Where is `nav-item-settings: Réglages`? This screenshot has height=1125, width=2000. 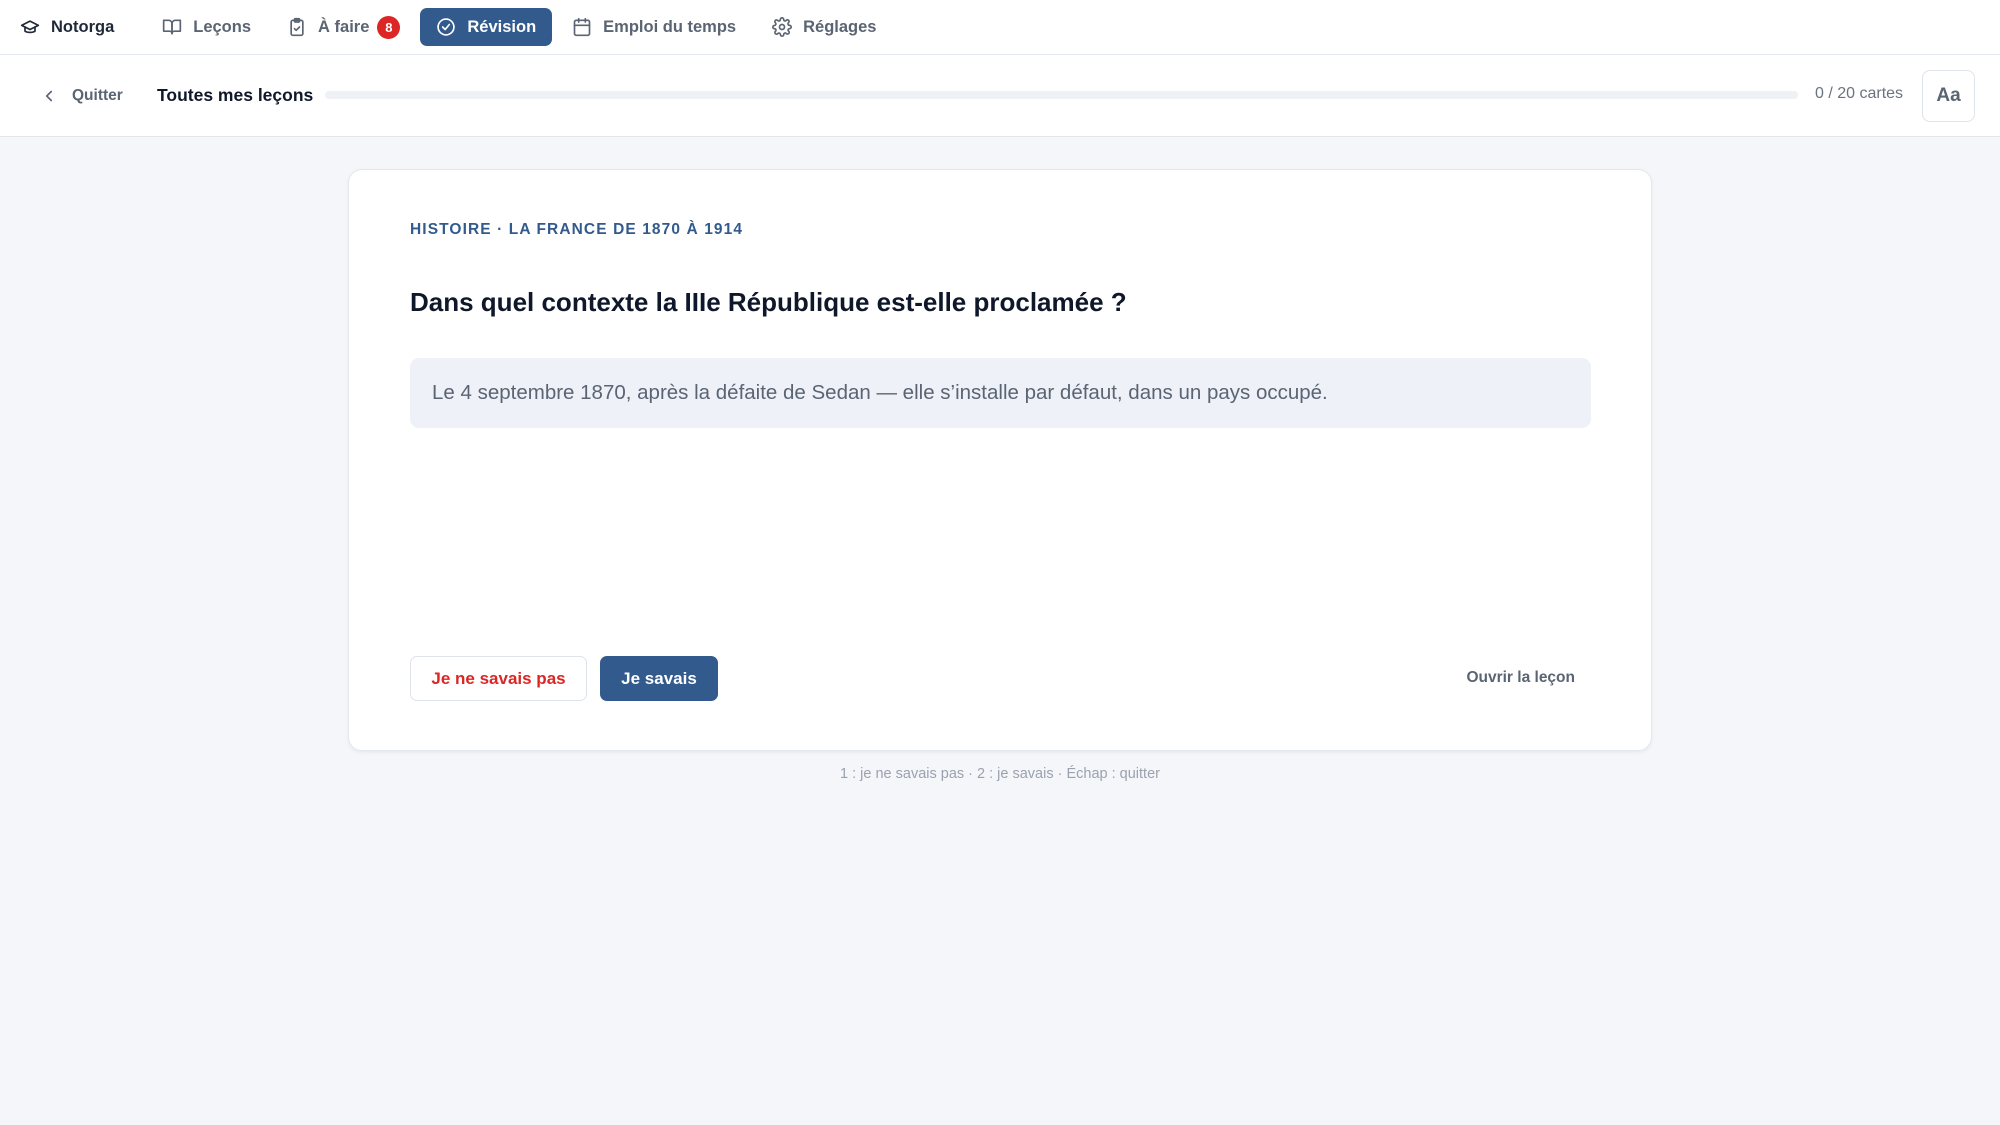
nav-item-settings: Réglages is located at coordinates (824, 27).